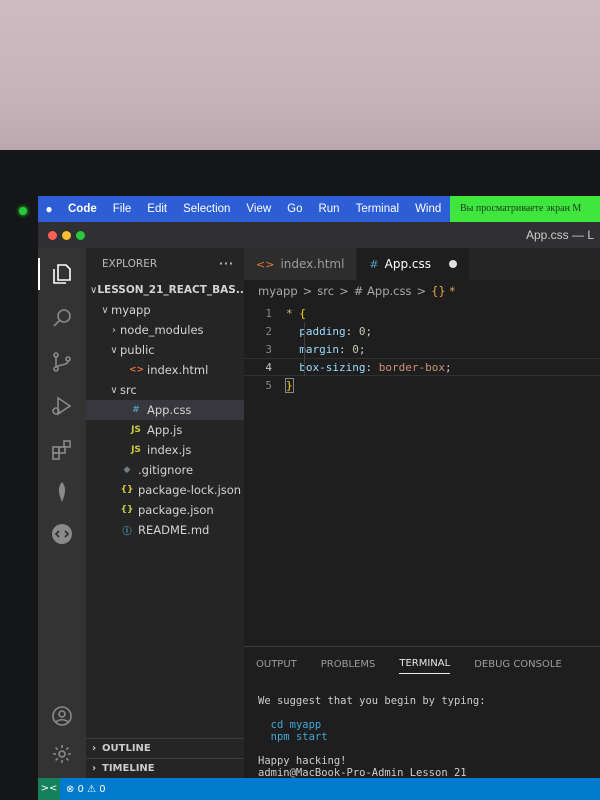  I want to click on maximize-window-button, so click(80, 235).